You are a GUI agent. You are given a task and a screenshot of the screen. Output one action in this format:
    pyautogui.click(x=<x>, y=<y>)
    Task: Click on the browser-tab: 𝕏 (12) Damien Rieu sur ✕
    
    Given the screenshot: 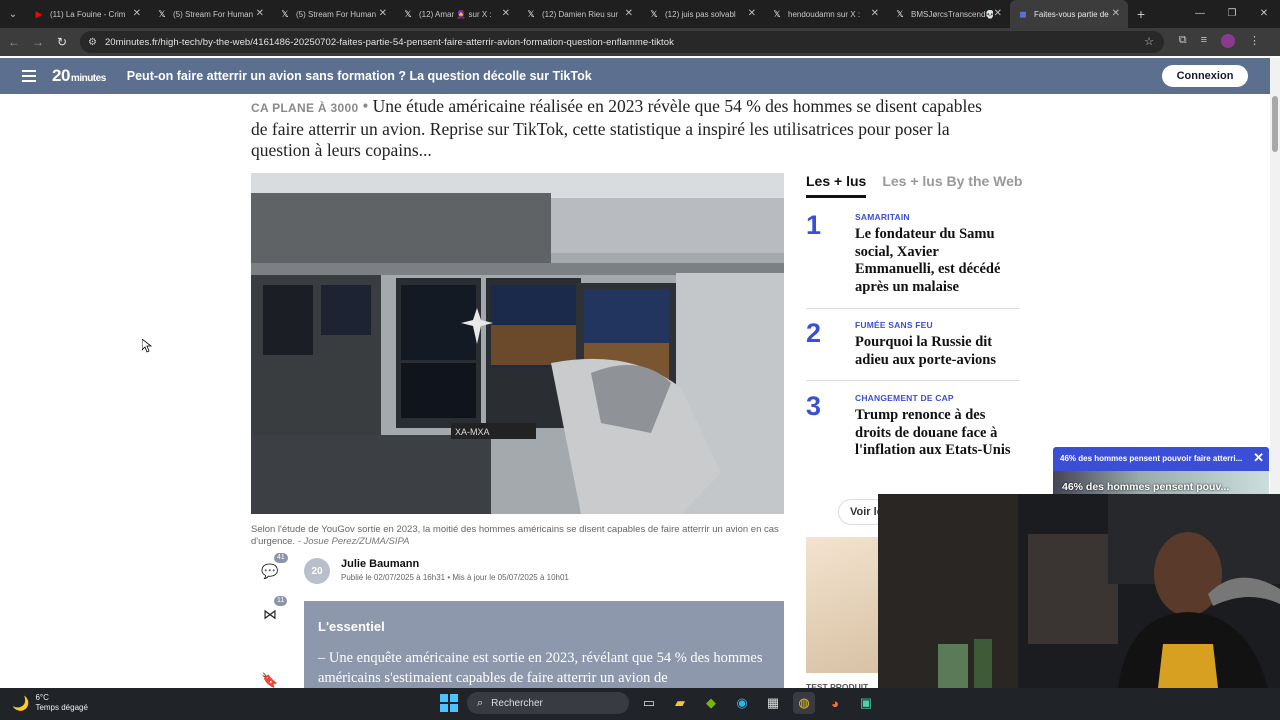 What is the action you would take?
    pyautogui.click(x=579, y=14)
    